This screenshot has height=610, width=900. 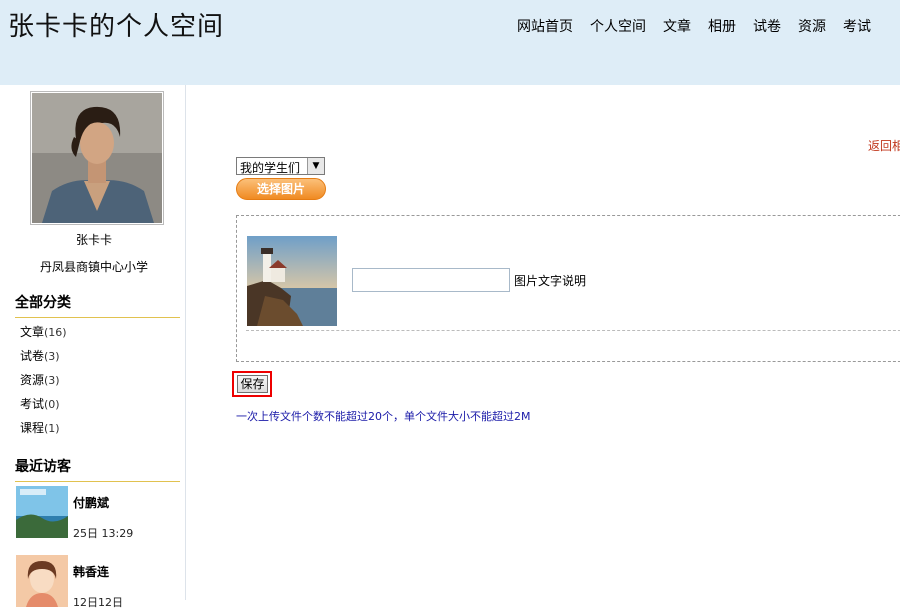 What do you see at coordinates (52, 428) in the screenshot?
I see `category-count: (1)` at bounding box center [52, 428].